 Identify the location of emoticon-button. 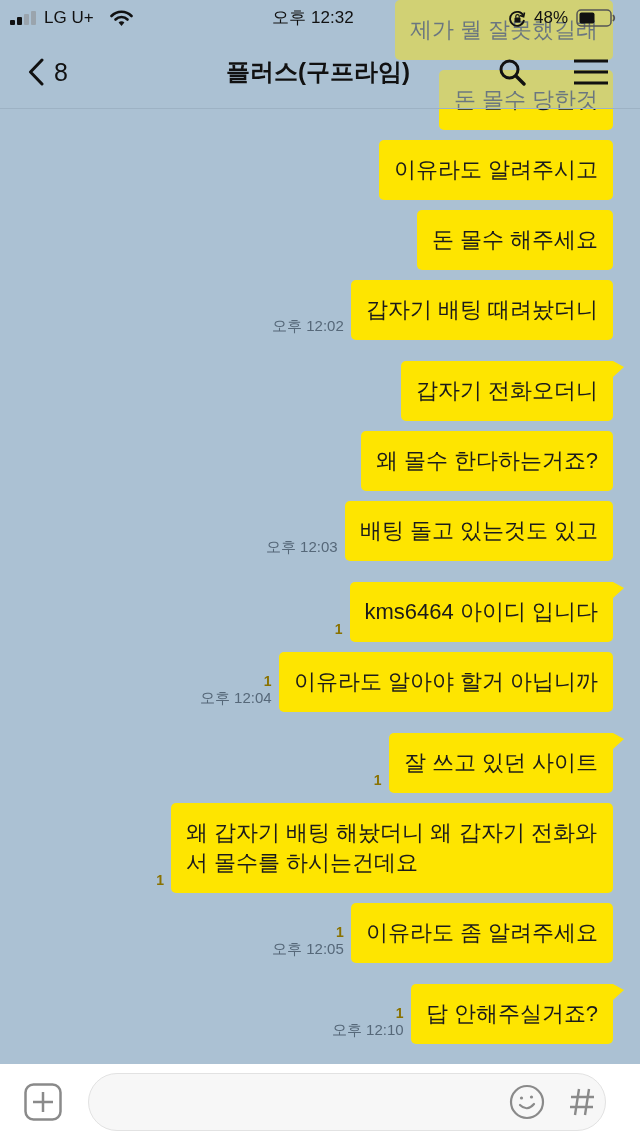
(527, 1102).